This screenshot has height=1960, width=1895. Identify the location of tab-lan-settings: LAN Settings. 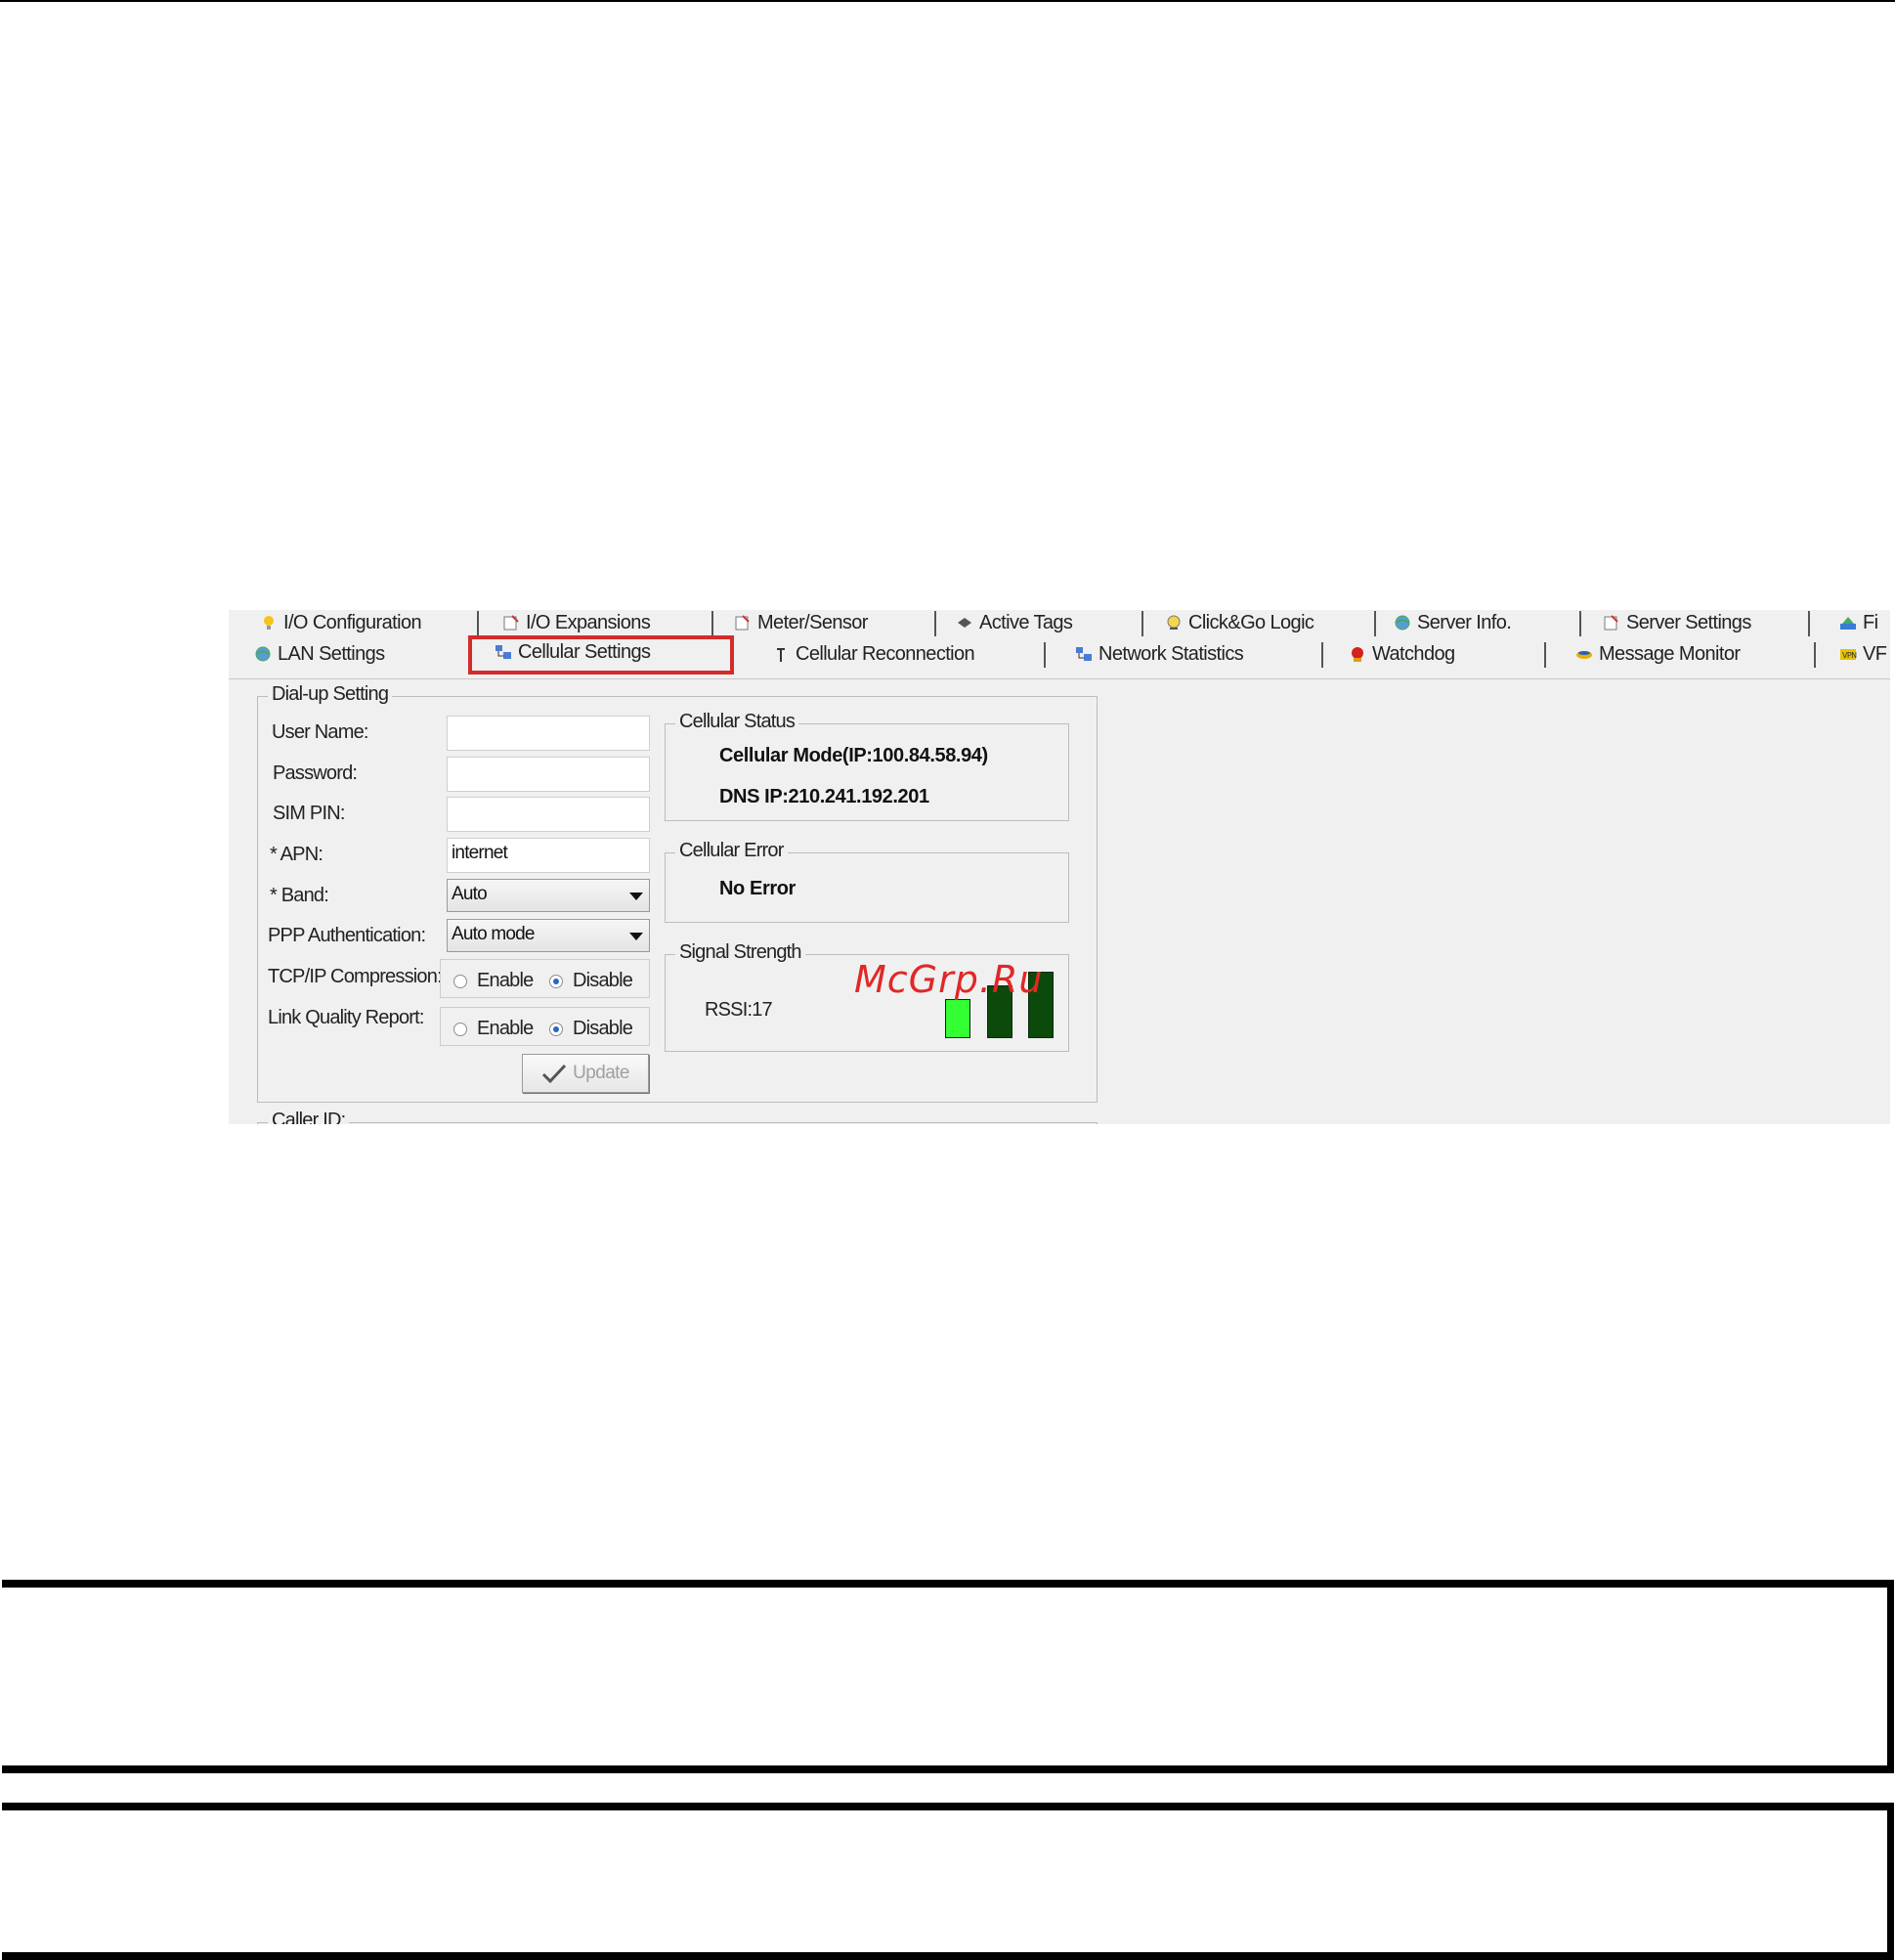
(319, 654).